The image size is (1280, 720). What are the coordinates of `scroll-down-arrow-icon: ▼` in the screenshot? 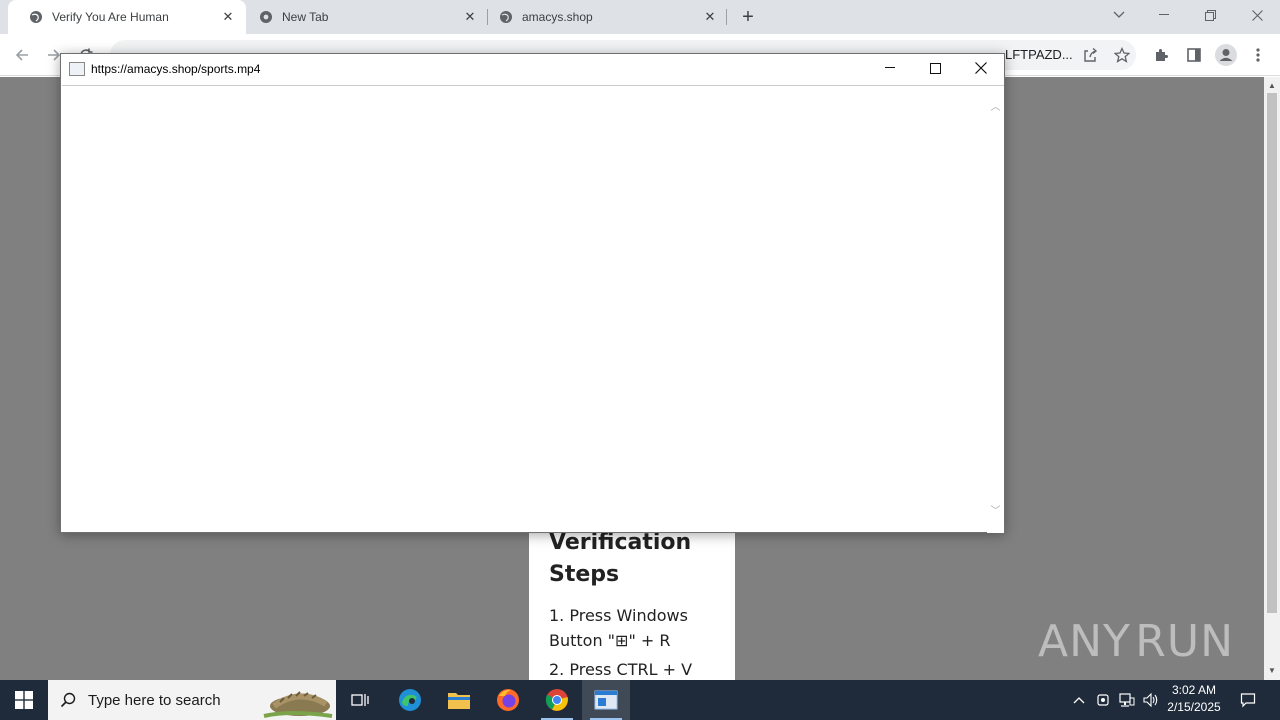 It's located at (1272, 671).